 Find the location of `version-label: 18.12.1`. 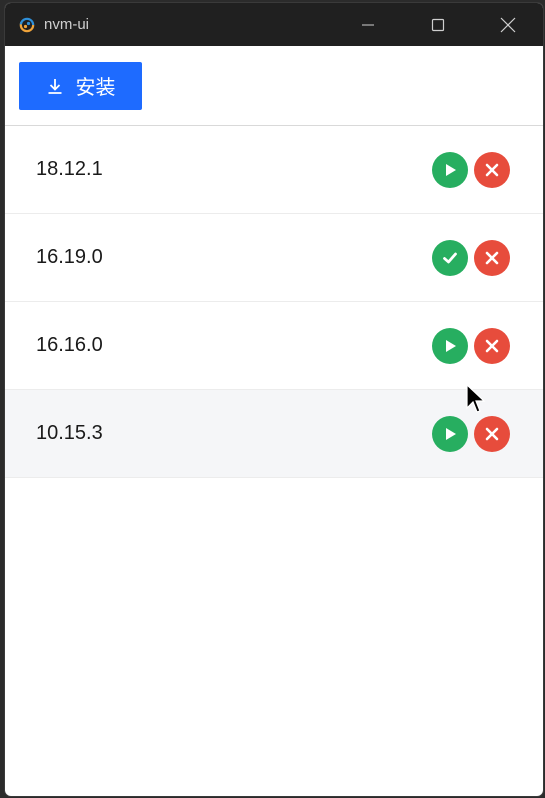

version-label: 18.12.1 is located at coordinates (69, 169).